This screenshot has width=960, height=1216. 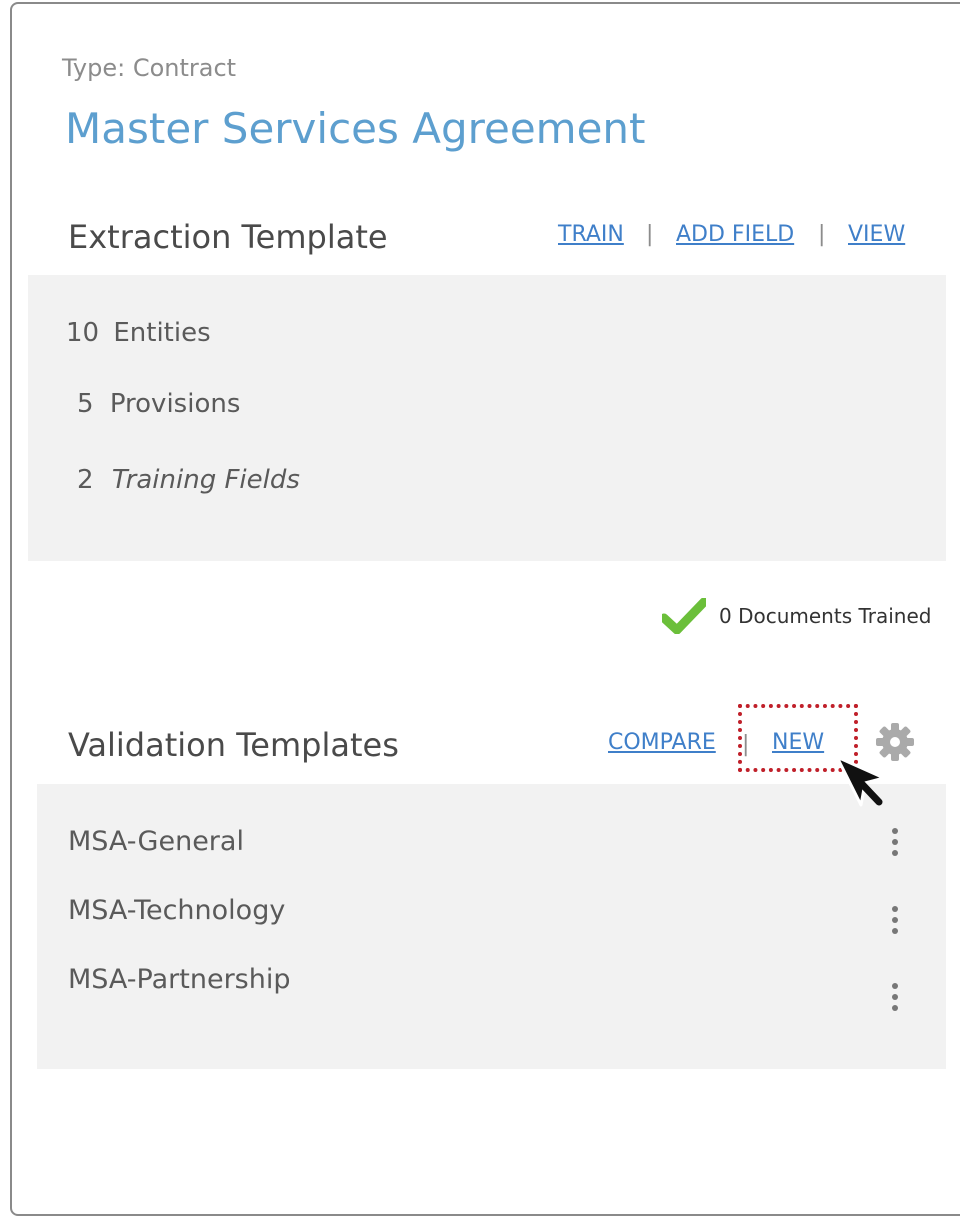 I want to click on entities-count: 10, so click(x=83, y=333).